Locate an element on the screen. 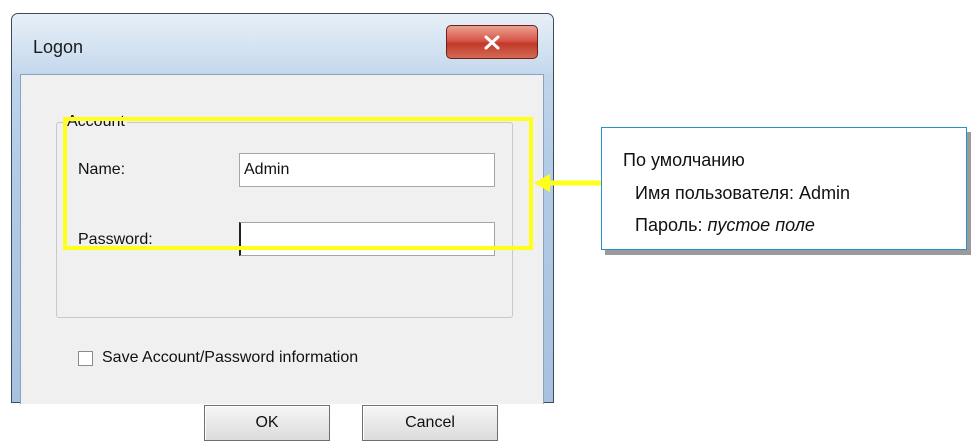 The width and height of the screenshot is (971, 441). callout-password: Пароль: пустое поле is located at coordinates (725, 225).